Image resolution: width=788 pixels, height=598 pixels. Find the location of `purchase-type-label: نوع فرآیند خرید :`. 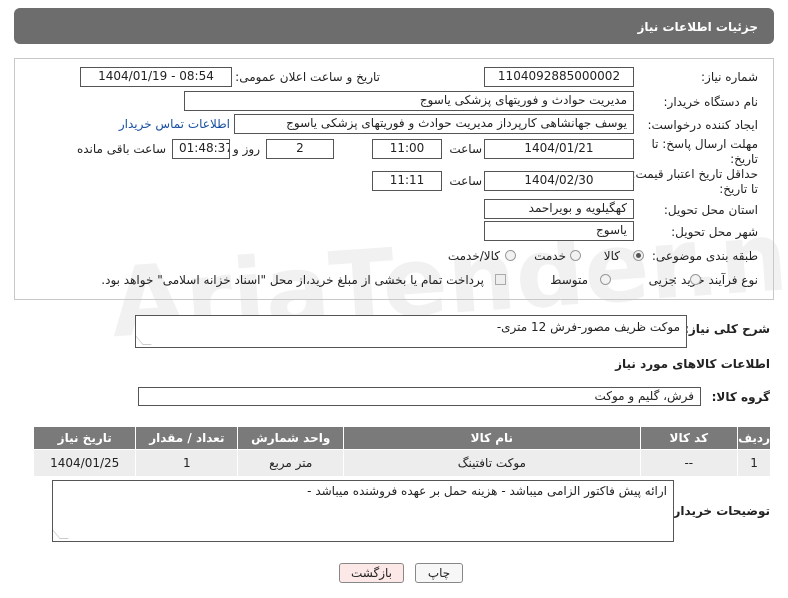

purchase-type-label: نوع فرآیند خرید : is located at coordinates (715, 280).